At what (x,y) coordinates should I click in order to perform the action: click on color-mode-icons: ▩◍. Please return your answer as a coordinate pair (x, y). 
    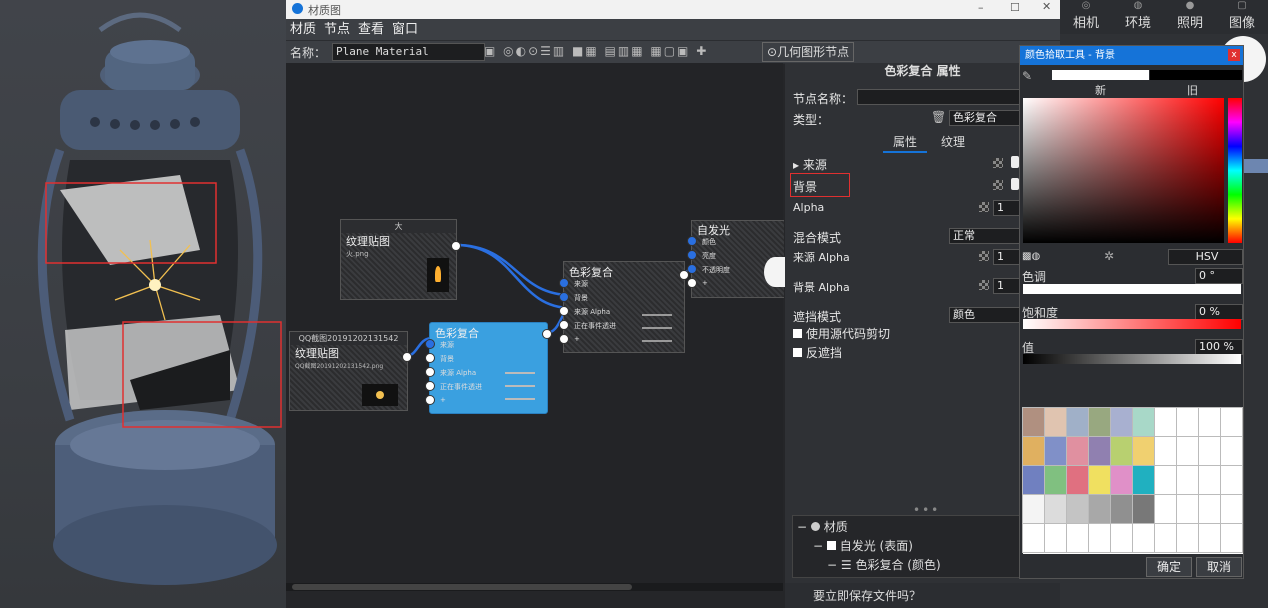
    Looking at the image, I should click on (1031, 256).